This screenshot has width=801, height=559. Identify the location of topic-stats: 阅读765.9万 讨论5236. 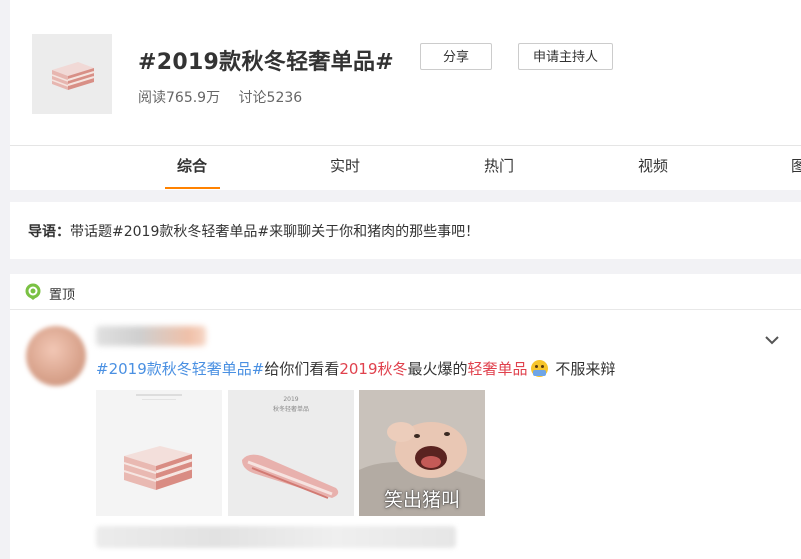
(227, 97).